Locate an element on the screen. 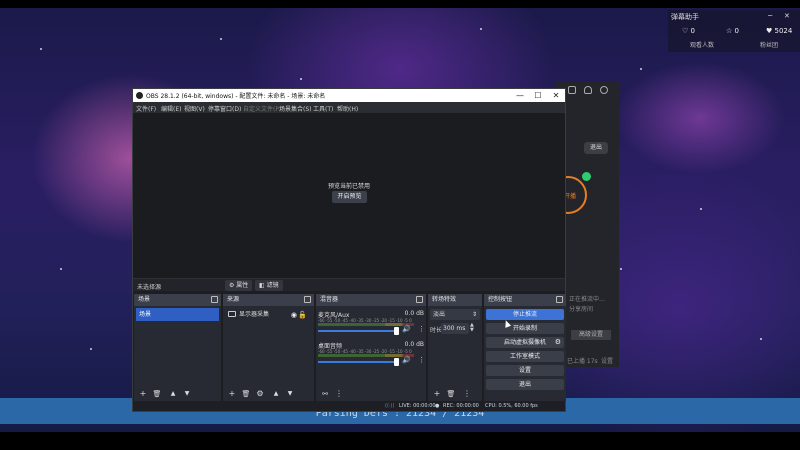 Image resolution: width=800 pixels, height=450 pixels. controls-dock-header: 控制按钮 is located at coordinates (525, 300).